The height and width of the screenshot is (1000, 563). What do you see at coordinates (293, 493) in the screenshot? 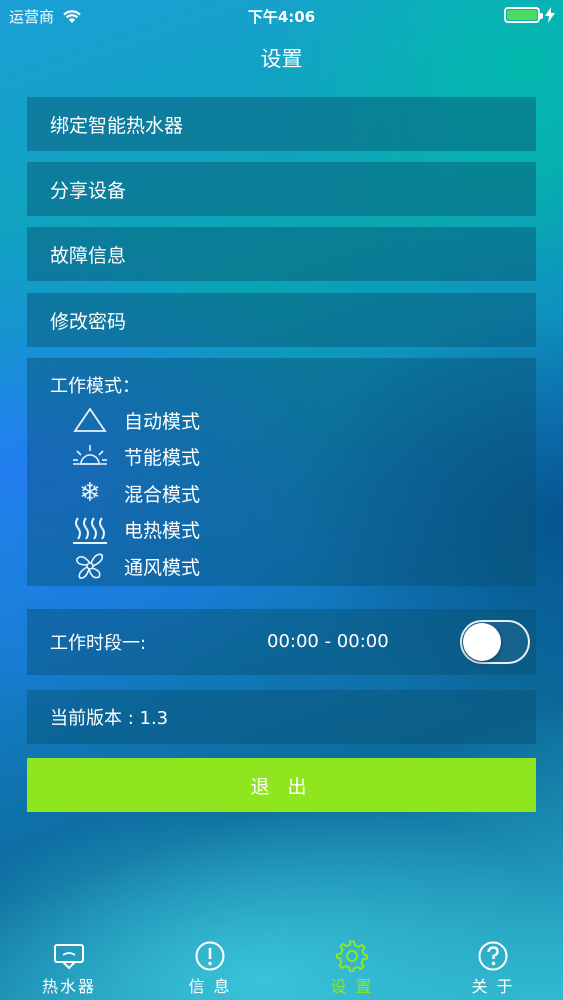
I see `mode-item-hybrid: ❄ 混合模式` at bounding box center [293, 493].